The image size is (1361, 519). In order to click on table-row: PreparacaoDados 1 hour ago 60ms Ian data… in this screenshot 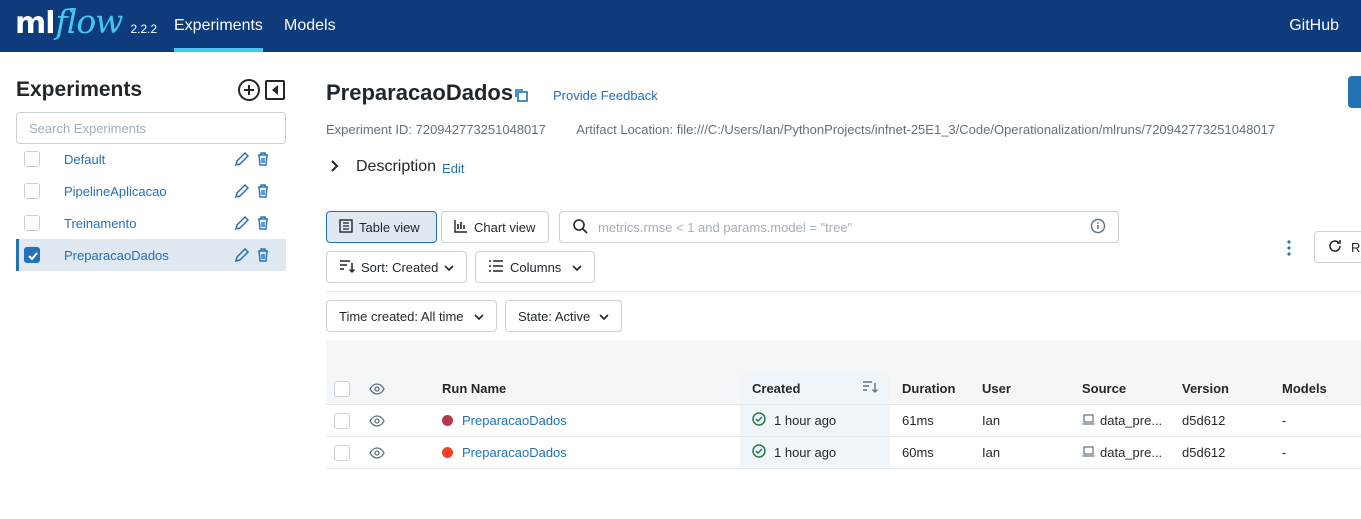, I will do `click(843, 453)`.